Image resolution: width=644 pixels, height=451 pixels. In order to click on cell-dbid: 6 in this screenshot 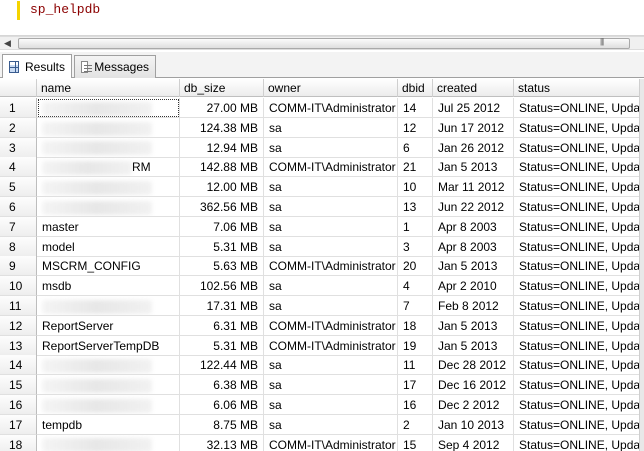, I will do `click(415, 147)`.